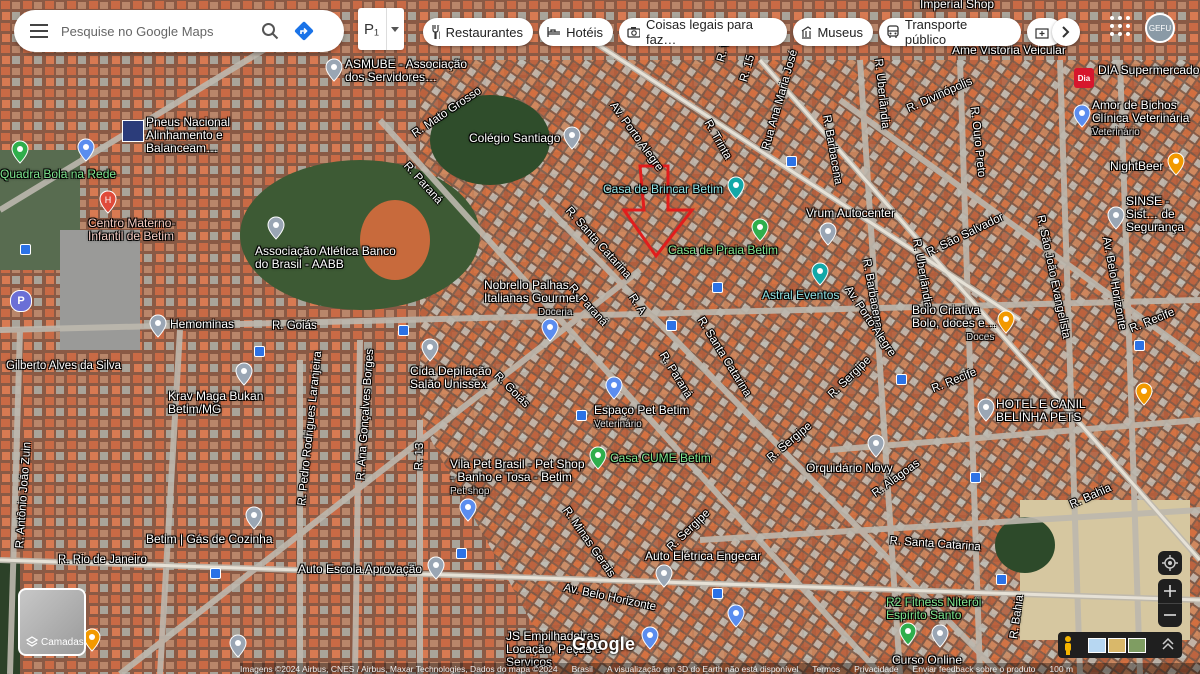 Image resolution: width=1200 pixels, height=674 pixels. Describe the element at coordinates (723, 250) in the screenshot. I see `place-label: Casa de Praia Betim` at that location.